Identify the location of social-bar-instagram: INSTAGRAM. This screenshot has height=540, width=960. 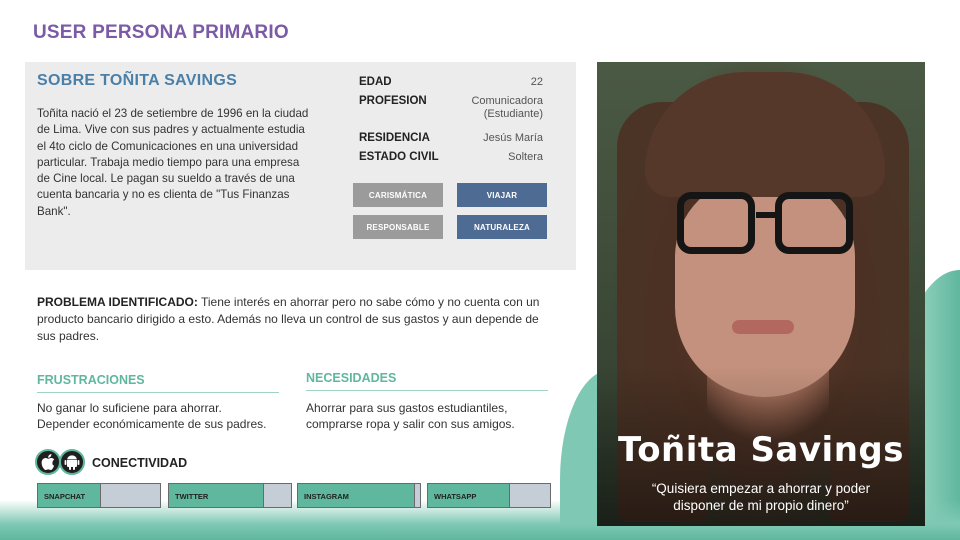
(359, 495).